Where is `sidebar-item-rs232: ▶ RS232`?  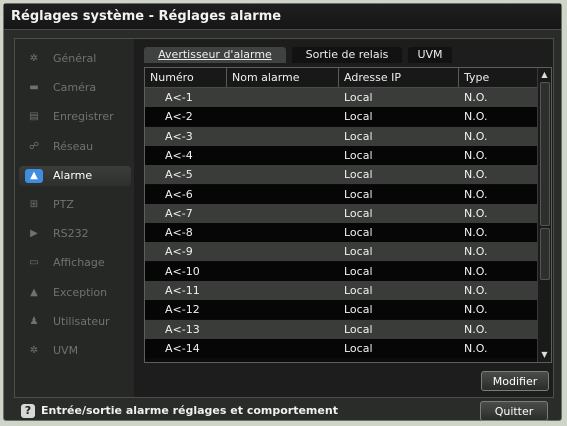 sidebar-item-rs232: ▶ RS232 is located at coordinates (75, 234).